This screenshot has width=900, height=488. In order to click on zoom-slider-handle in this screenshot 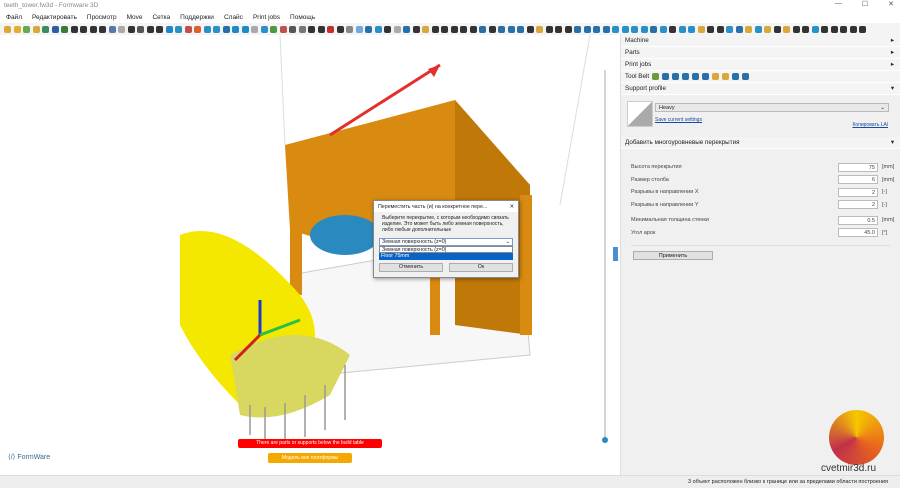, I will do `click(605, 440)`.